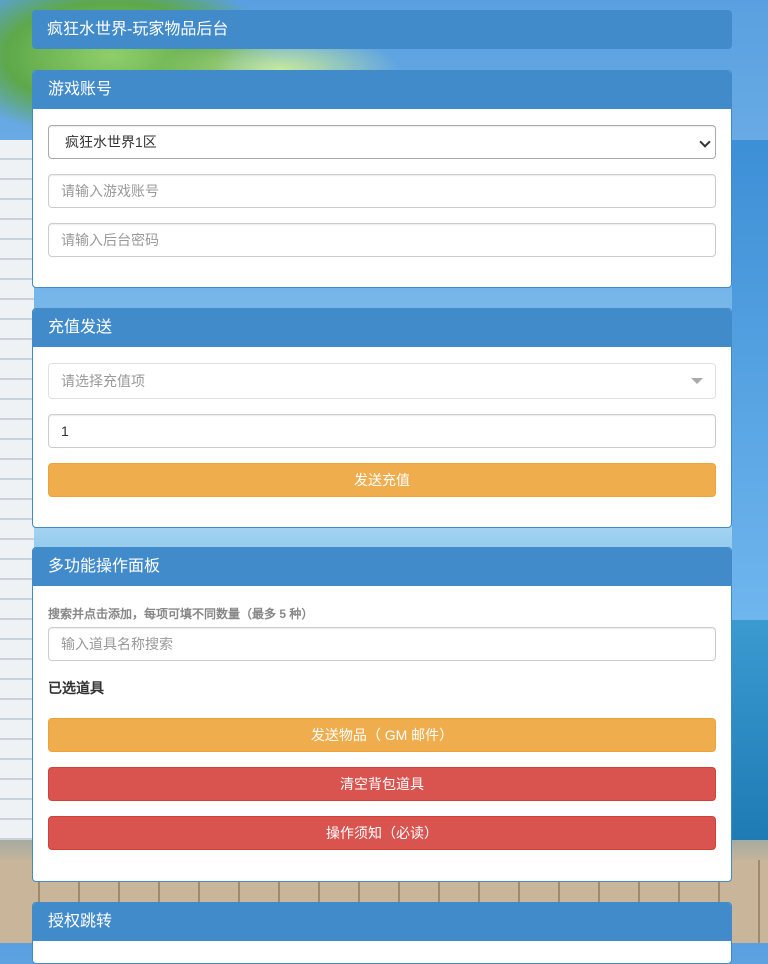  I want to click on password-input: 请输入后台密码, so click(382, 240).